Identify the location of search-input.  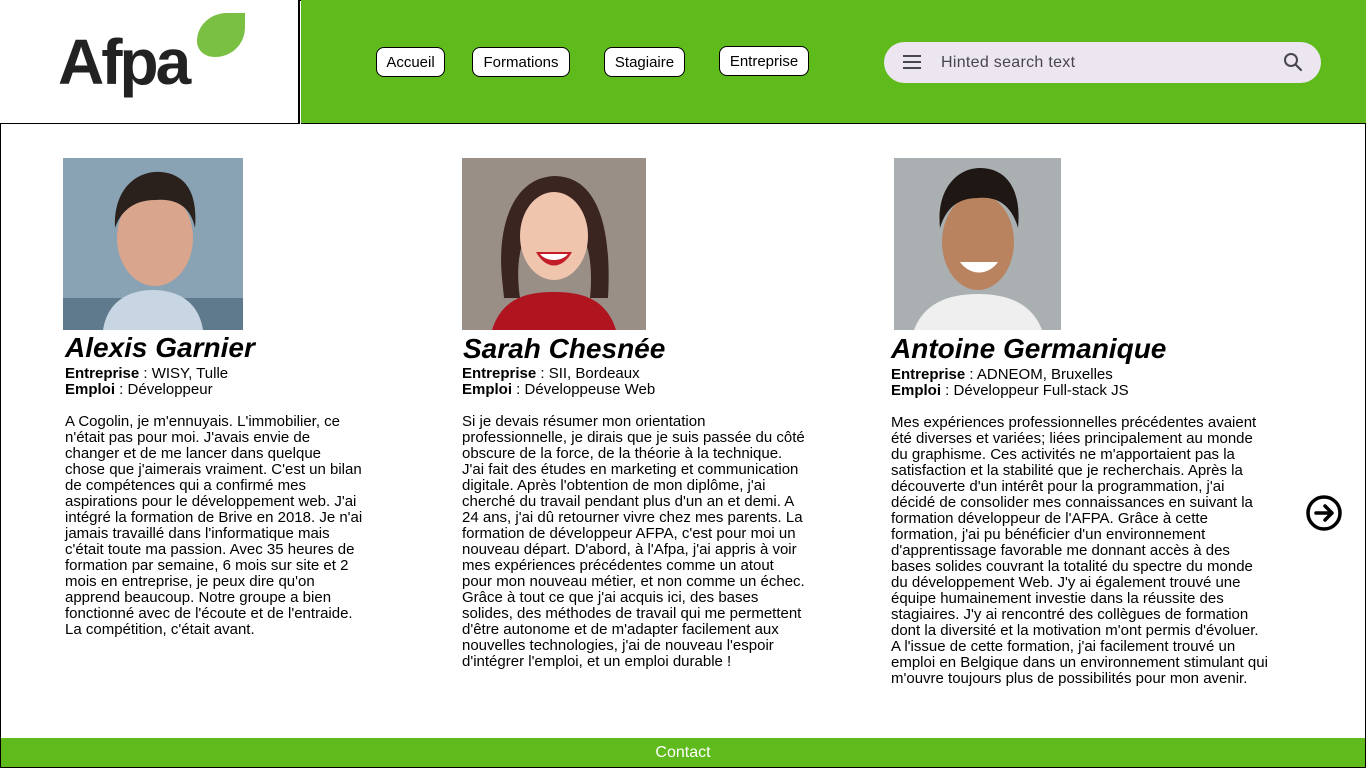
(1106, 63).